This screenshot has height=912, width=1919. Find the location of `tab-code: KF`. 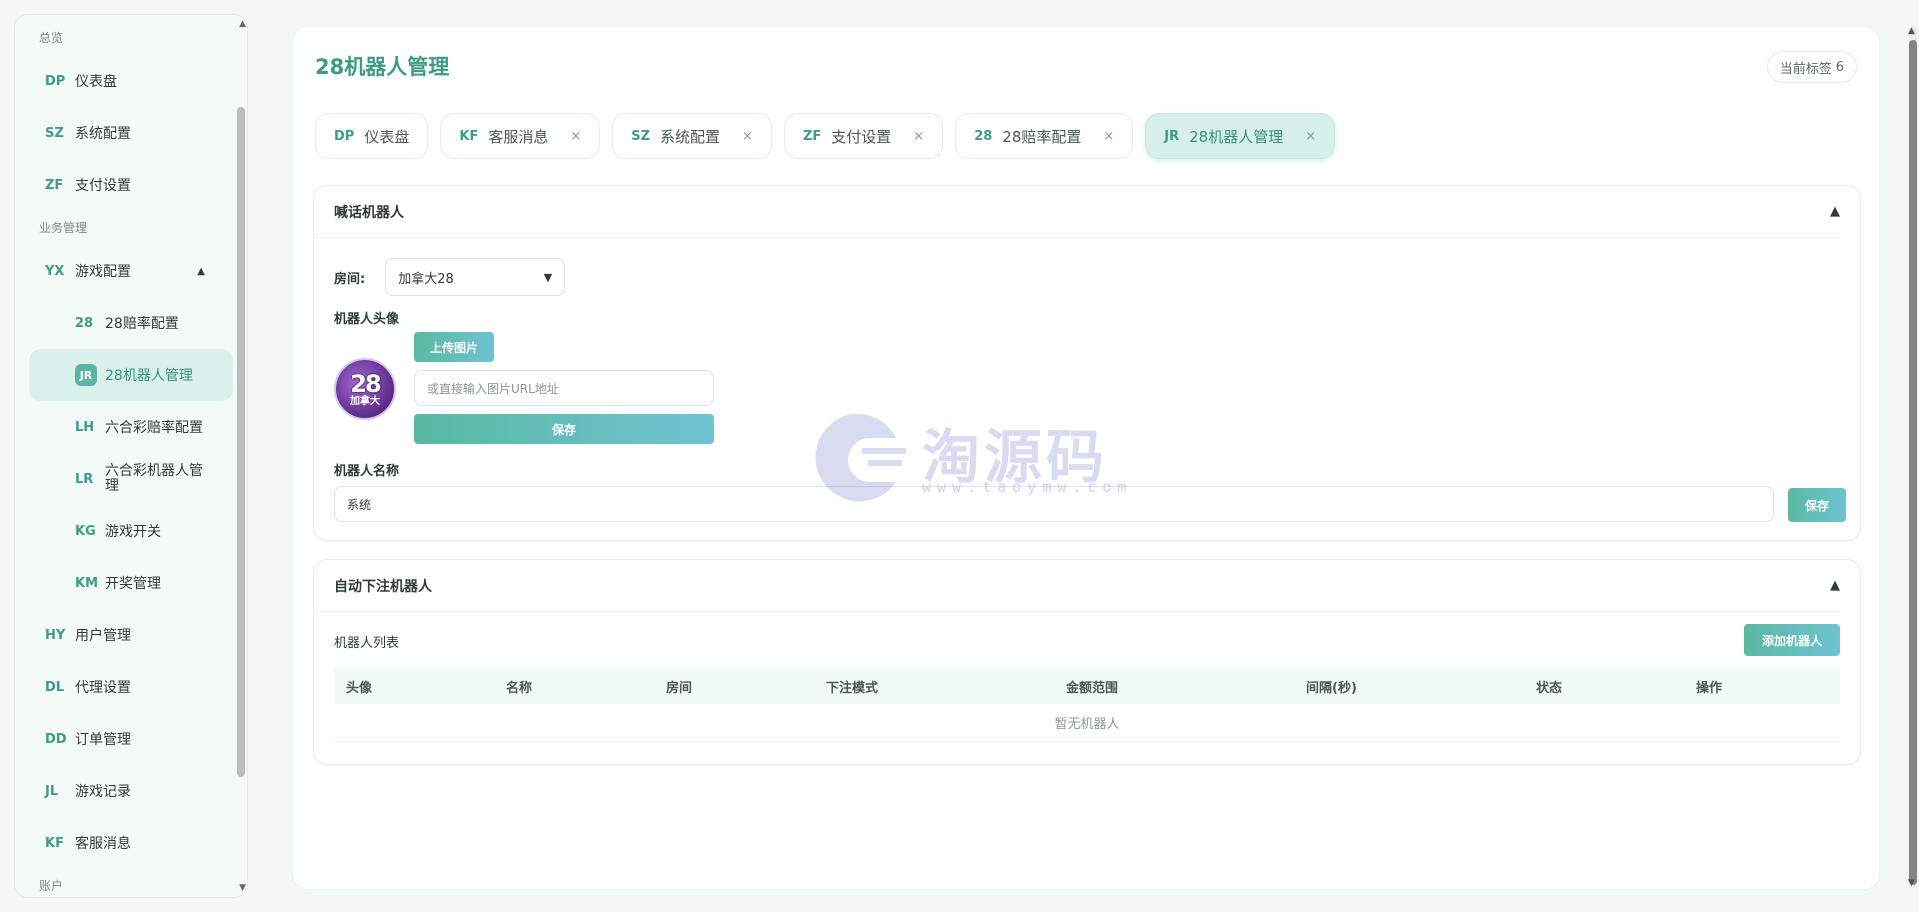

tab-code: KF is located at coordinates (469, 136).